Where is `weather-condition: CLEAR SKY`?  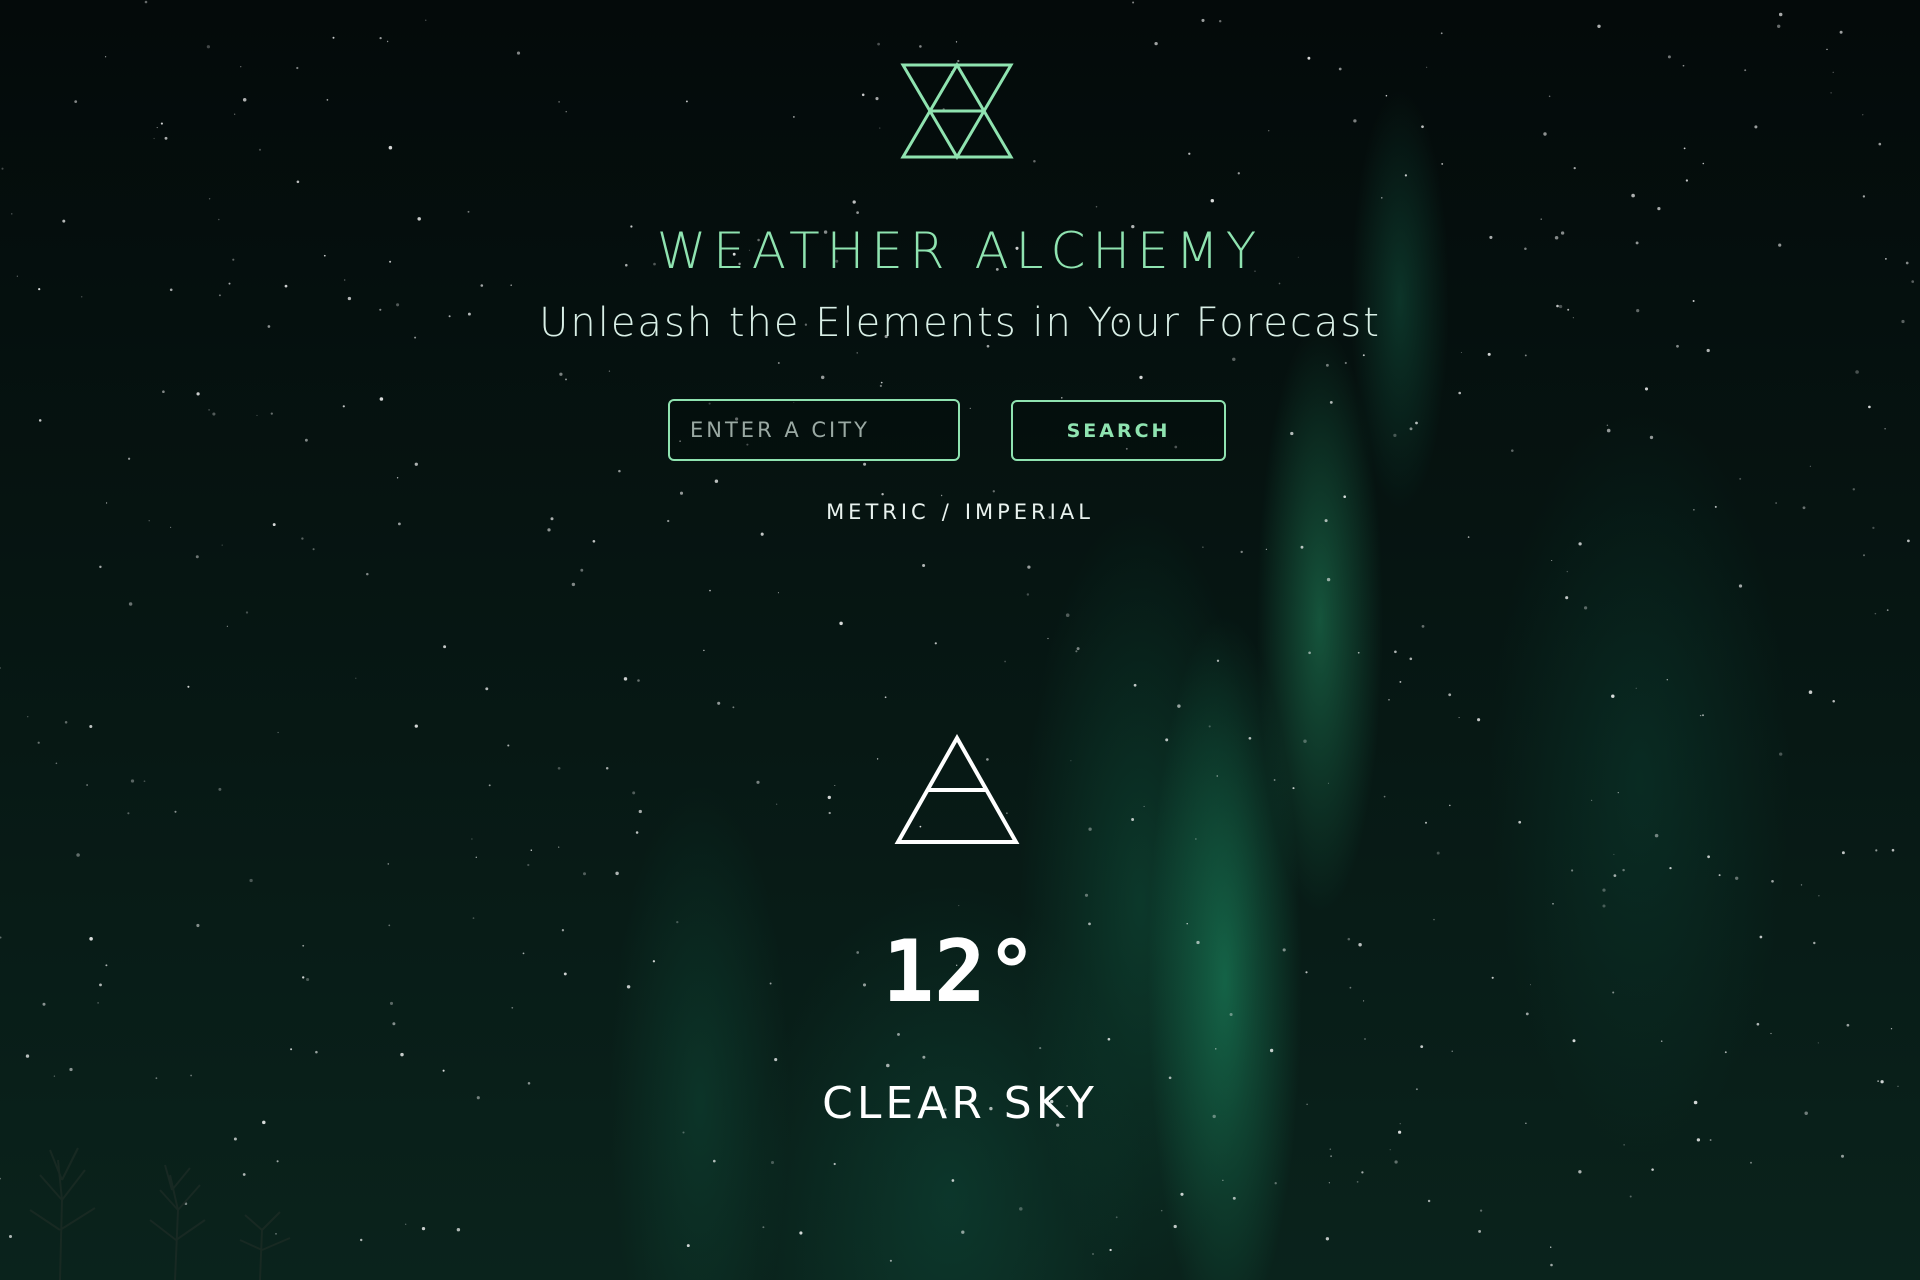
weather-condition: CLEAR SKY is located at coordinates (960, 1103).